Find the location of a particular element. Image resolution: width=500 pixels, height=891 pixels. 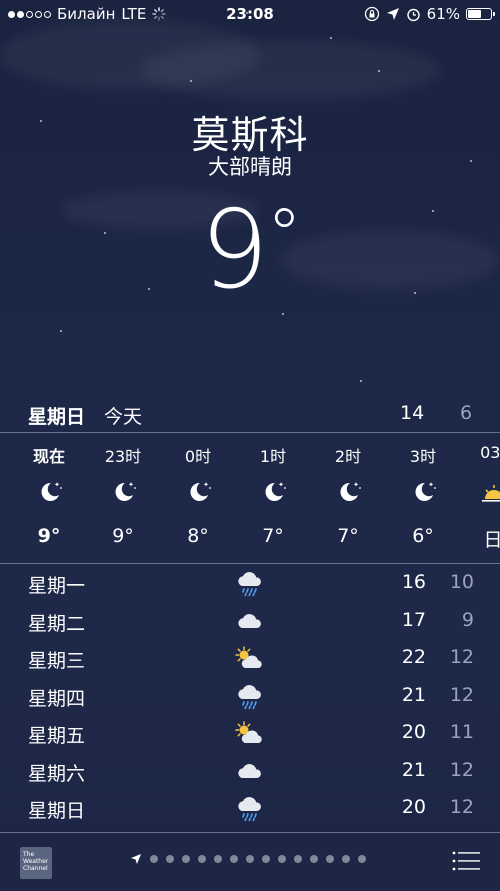

location-arrow-icon is located at coordinates (392, 14).